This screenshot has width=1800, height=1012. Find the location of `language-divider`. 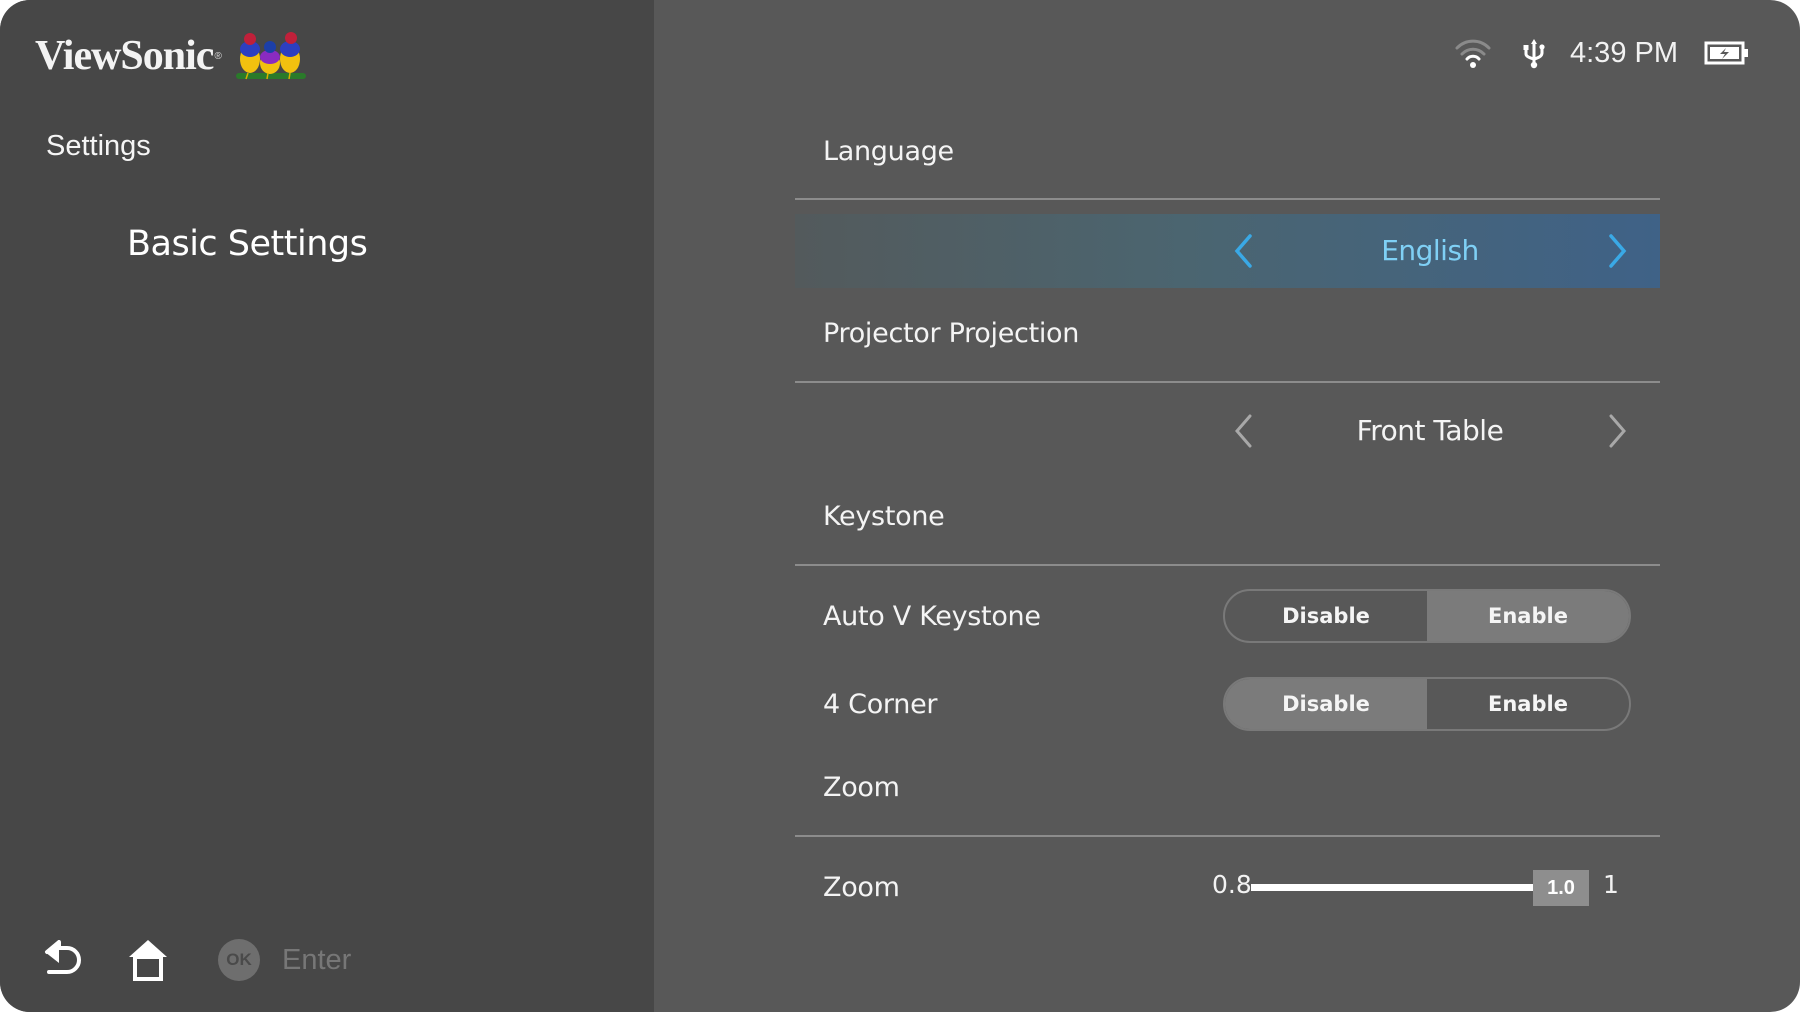

language-divider is located at coordinates (1227, 199).